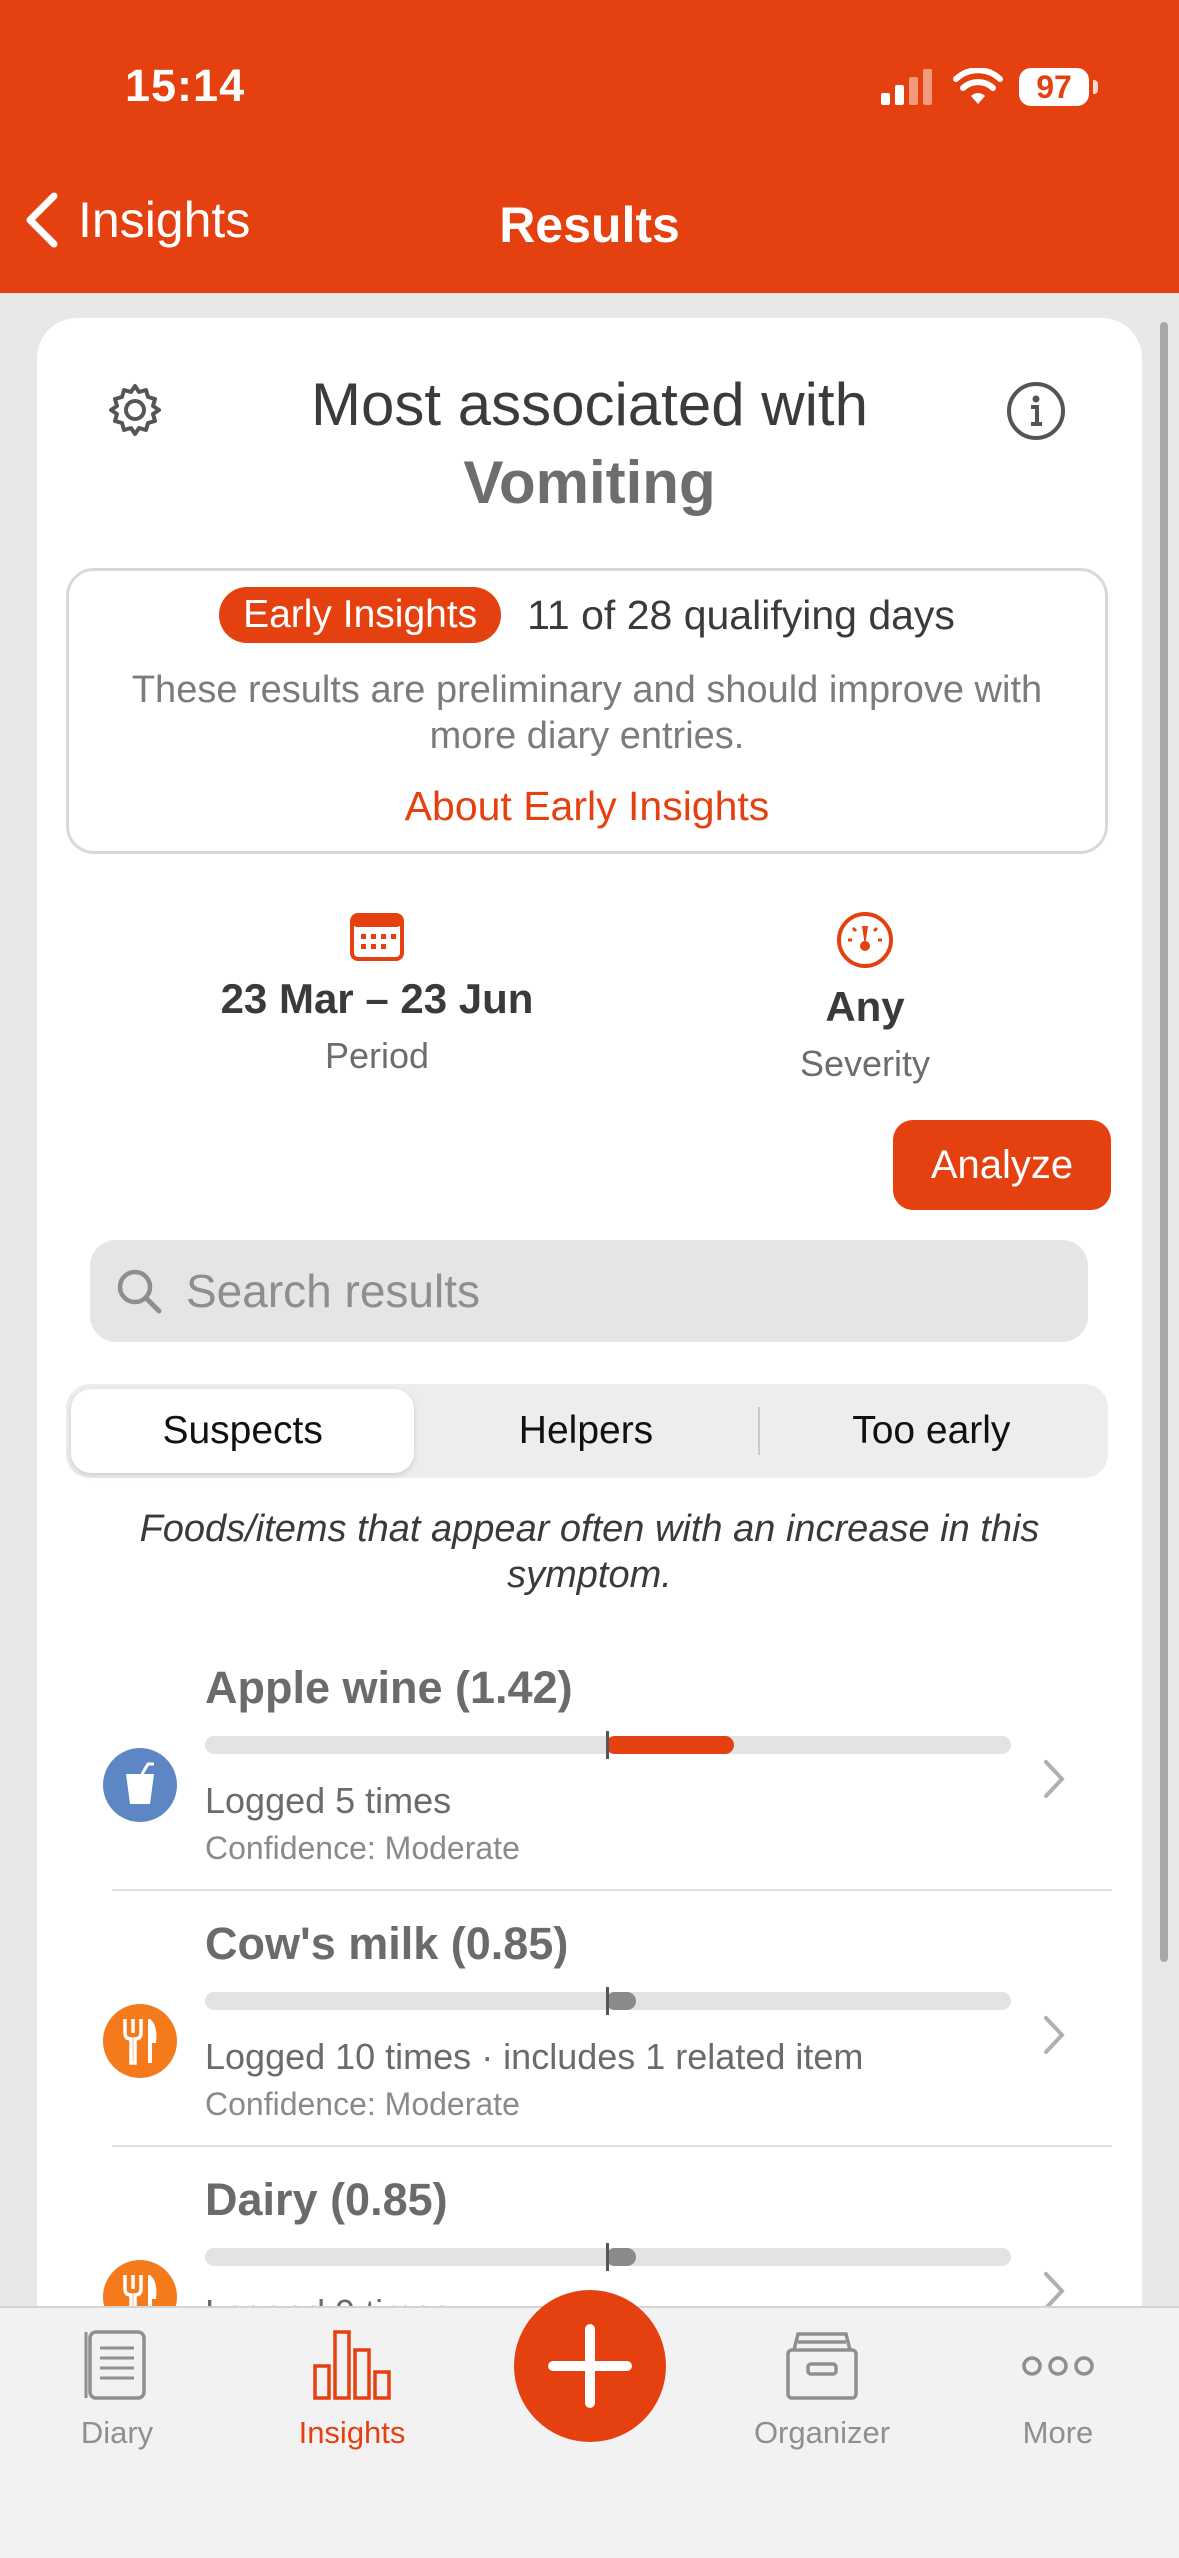  I want to click on tab-organizer-label: Organizer, so click(822, 2432).